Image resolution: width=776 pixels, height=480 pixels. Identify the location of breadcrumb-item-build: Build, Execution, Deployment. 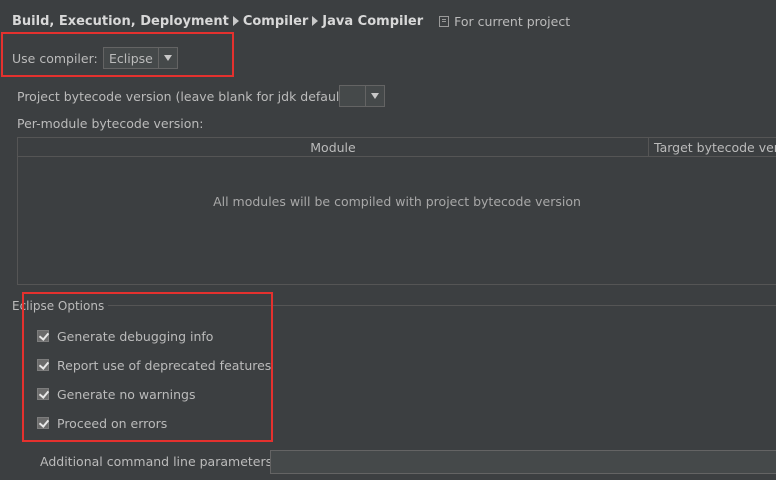
(120, 21).